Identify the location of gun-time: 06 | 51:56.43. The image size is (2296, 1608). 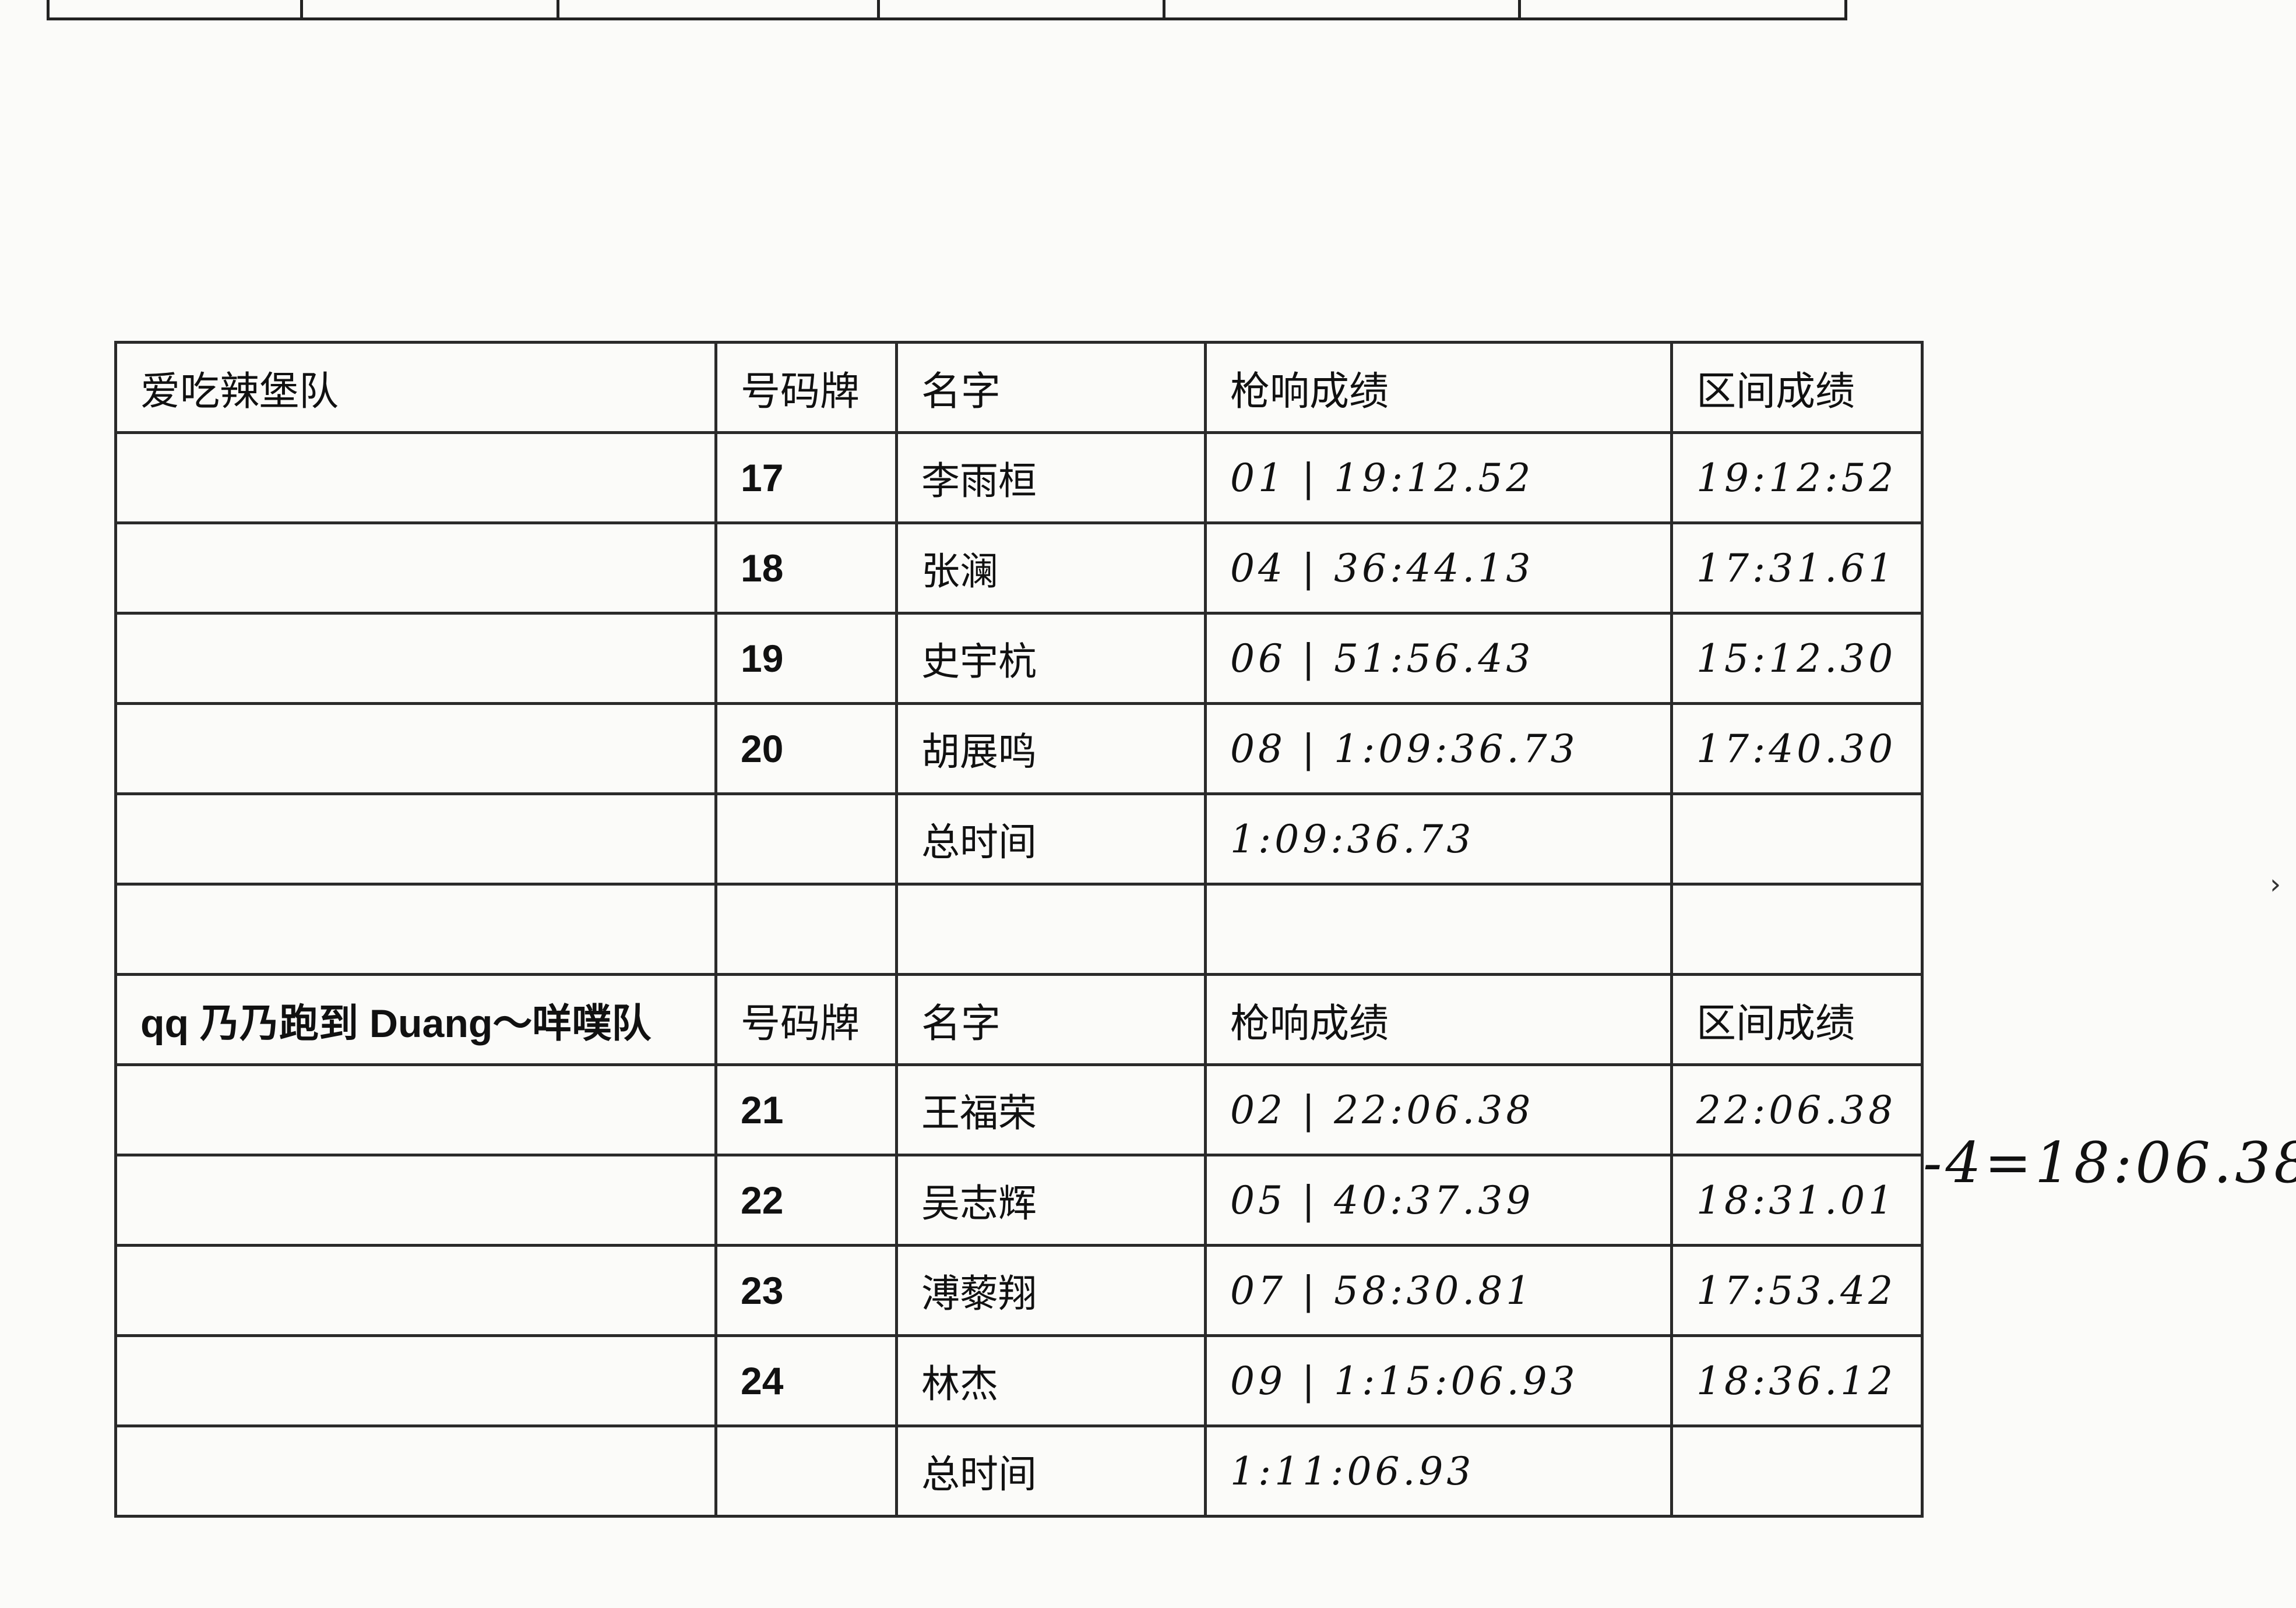
(1439, 658).